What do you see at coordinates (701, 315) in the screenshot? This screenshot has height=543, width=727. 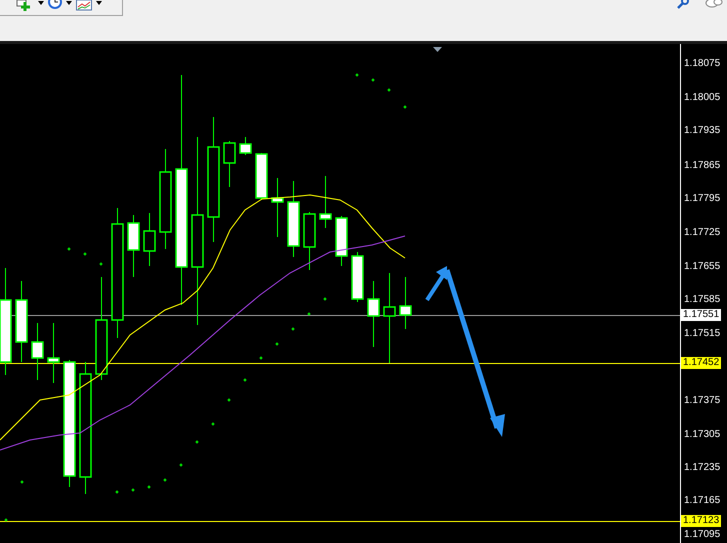 I see `price-marker: 1.17551` at bounding box center [701, 315].